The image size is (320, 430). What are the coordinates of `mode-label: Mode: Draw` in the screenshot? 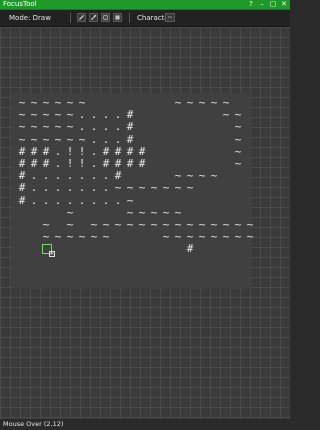 It's located at (30, 18).